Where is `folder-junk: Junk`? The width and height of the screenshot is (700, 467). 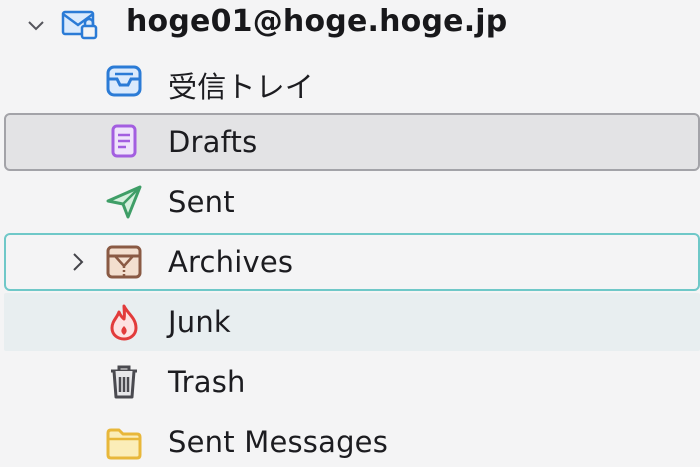 folder-junk: Junk is located at coordinates (352, 322).